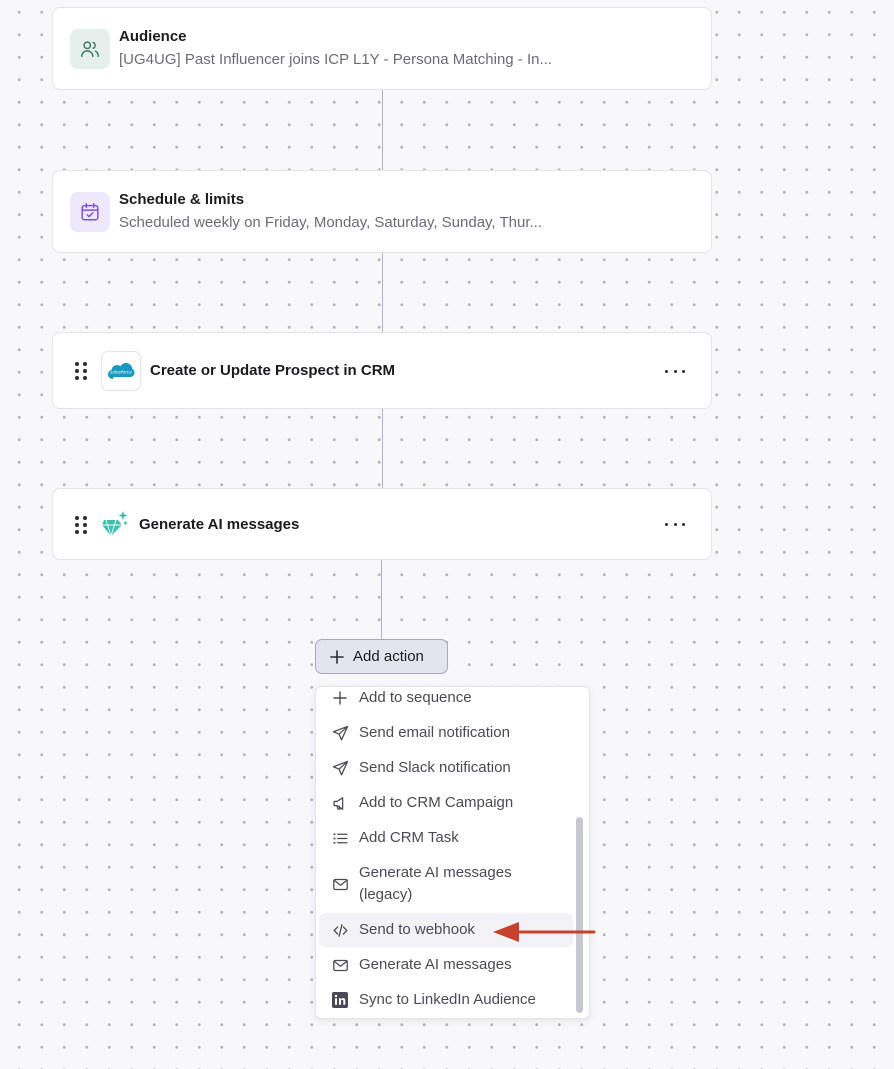 The width and height of the screenshot is (894, 1069). What do you see at coordinates (435, 767) in the screenshot?
I see `menu-item-label: Send Slack notification` at bounding box center [435, 767].